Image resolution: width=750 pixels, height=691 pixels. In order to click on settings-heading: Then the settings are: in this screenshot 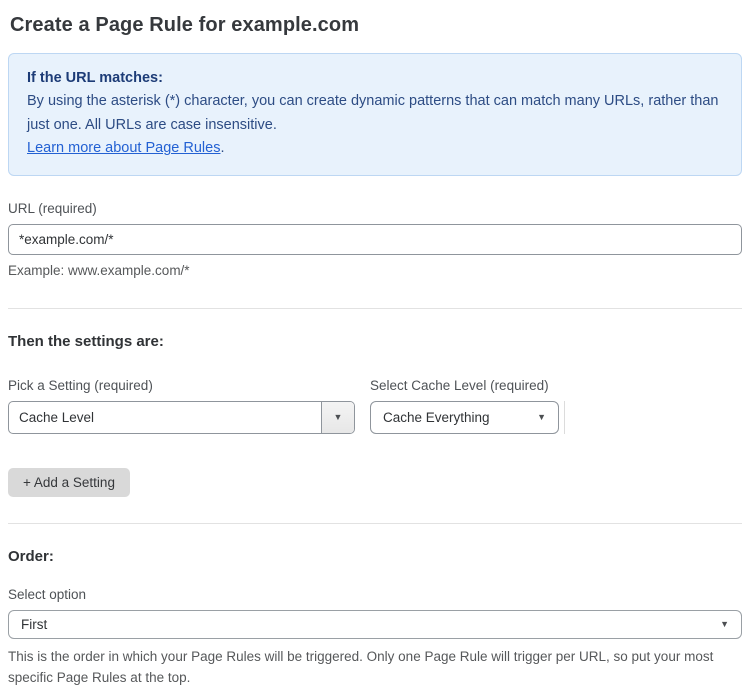, I will do `click(86, 341)`.